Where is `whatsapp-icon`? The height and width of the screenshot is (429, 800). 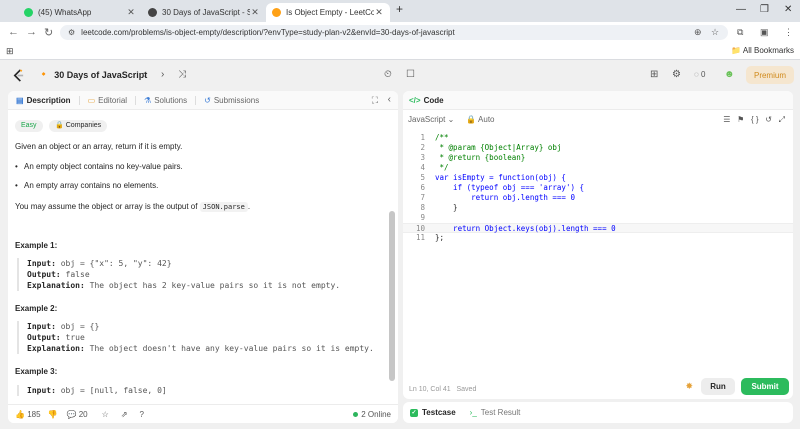
whatsapp-icon is located at coordinates (28, 12).